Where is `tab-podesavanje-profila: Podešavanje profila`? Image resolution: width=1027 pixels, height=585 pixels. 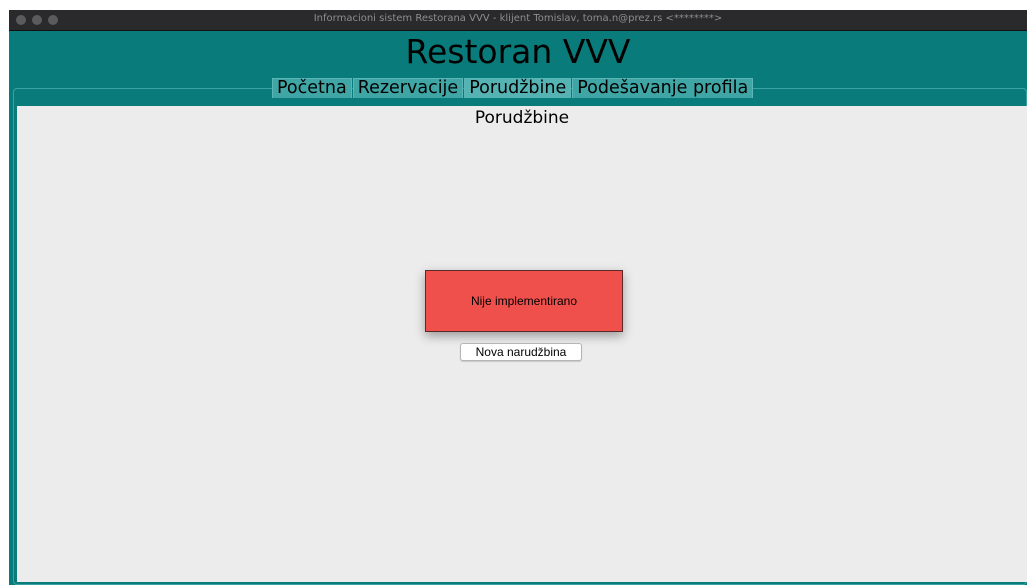 tab-podesavanje-profila: Podešavanje profila is located at coordinates (663, 88).